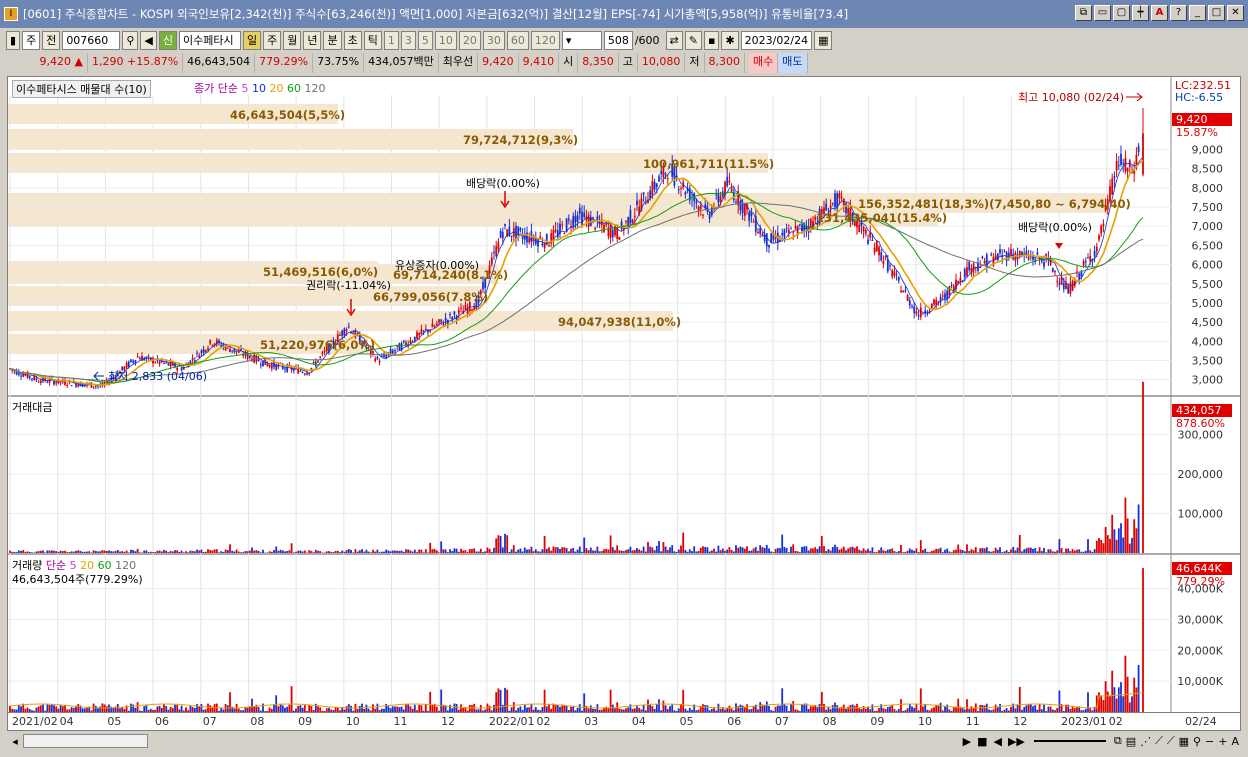  I want to click on scroll-track, so click(554, 741).